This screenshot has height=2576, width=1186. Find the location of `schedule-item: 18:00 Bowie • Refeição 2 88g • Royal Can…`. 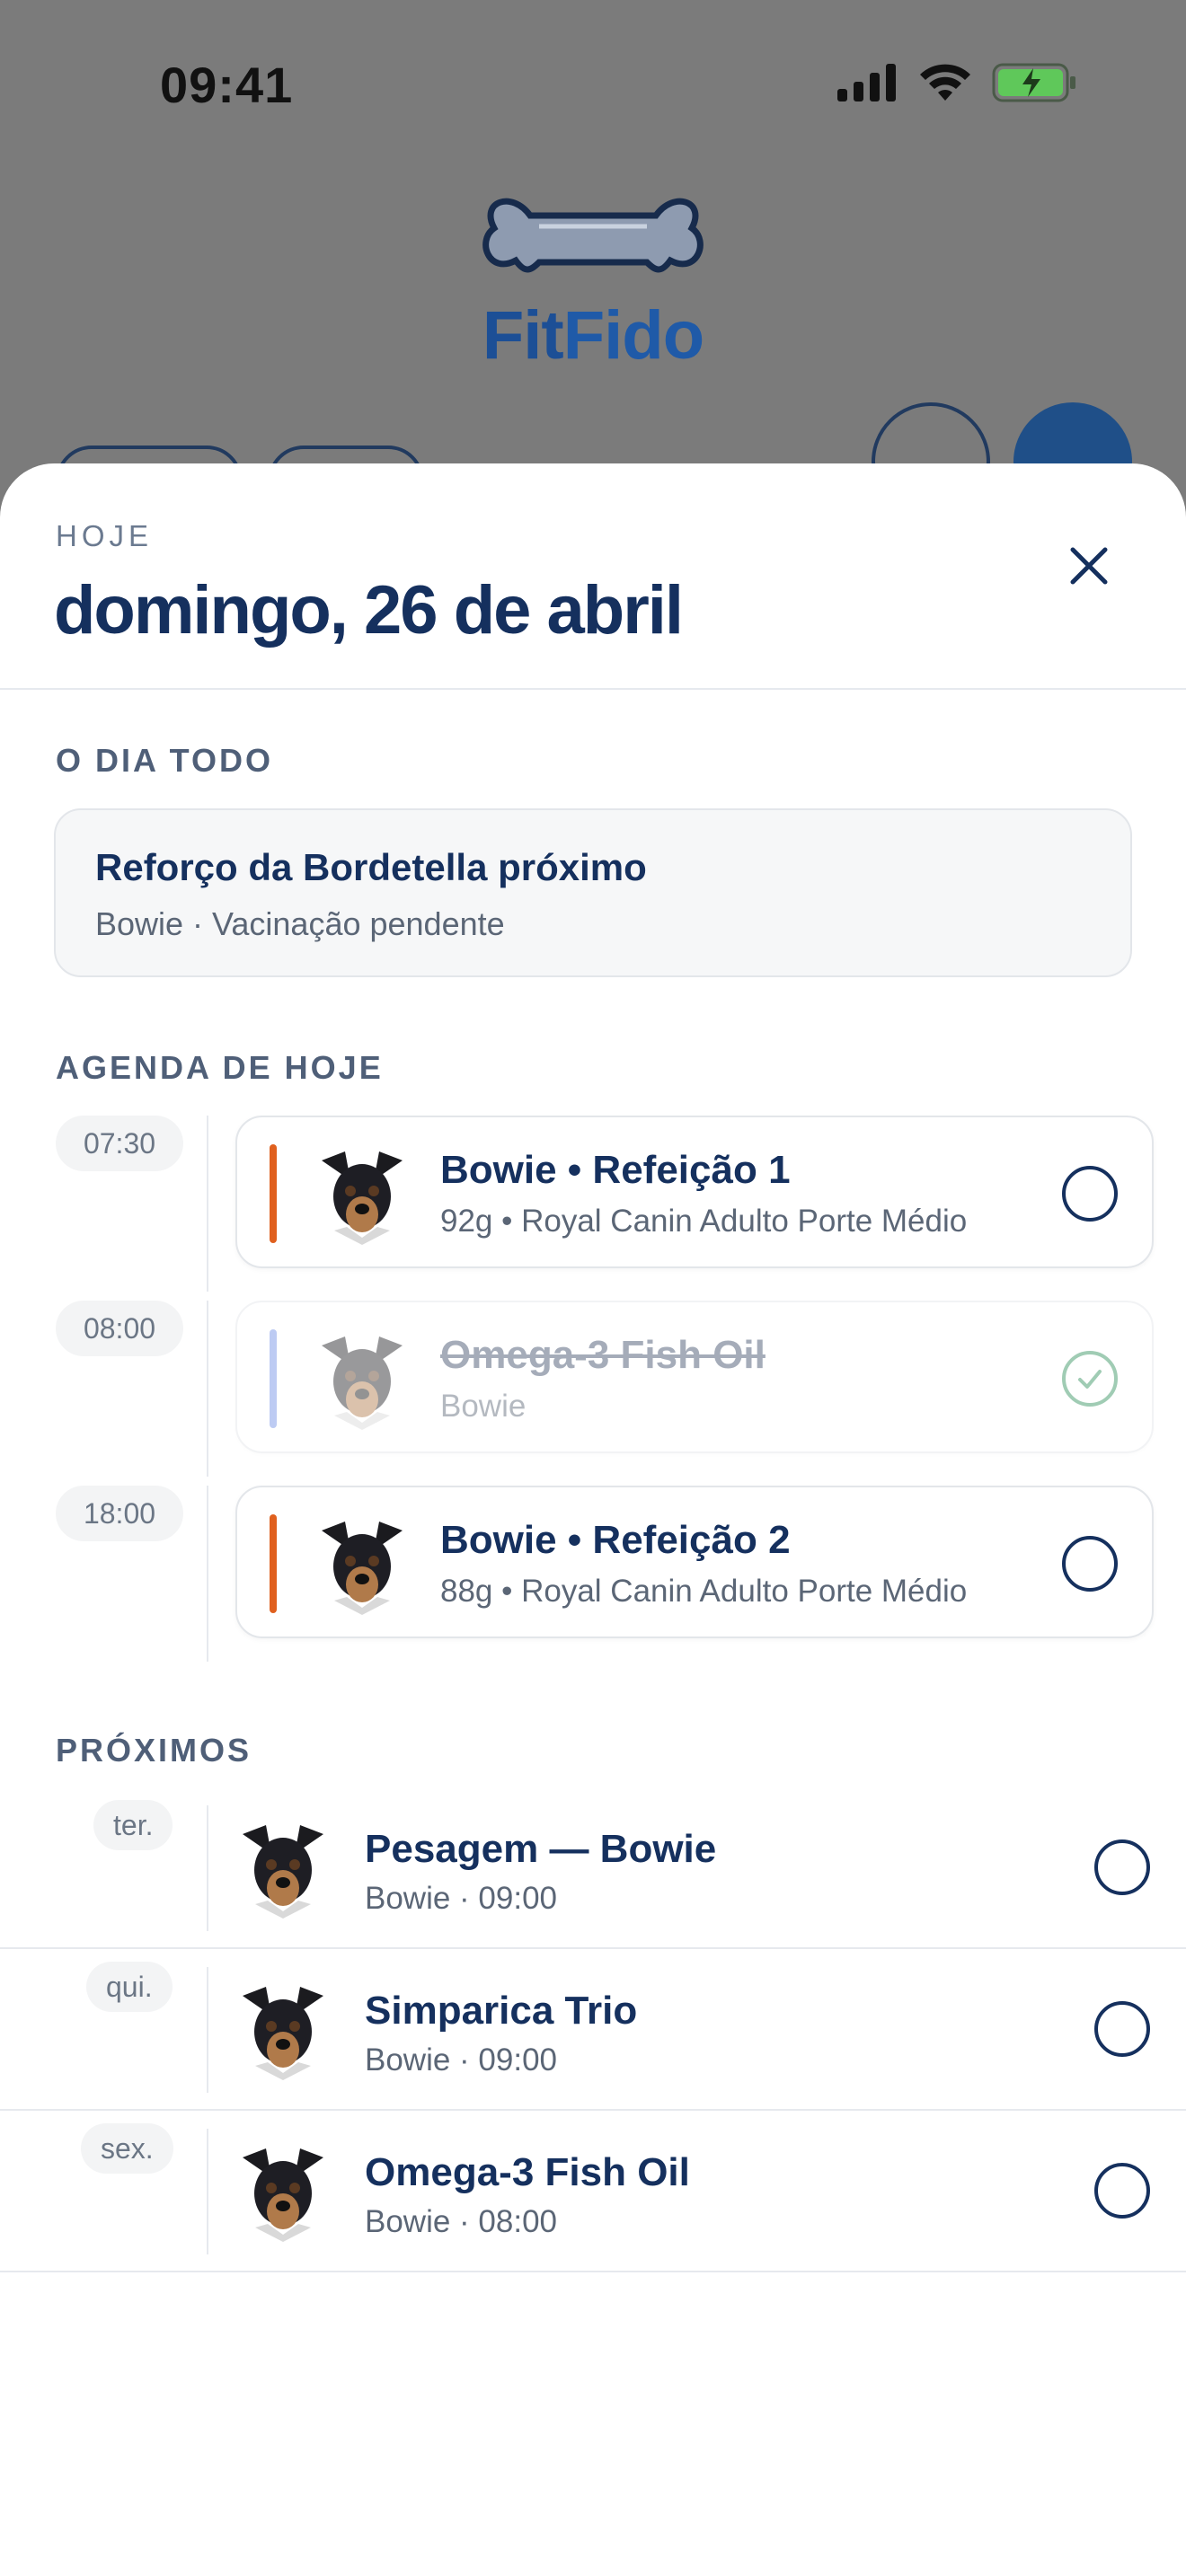

schedule-item: 18:00 Bowie • Refeição 2 88g • Royal Can… is located at coordinates (593, 1575).